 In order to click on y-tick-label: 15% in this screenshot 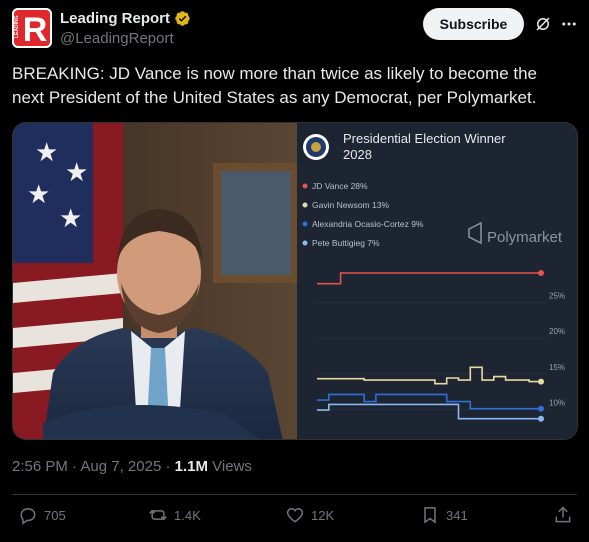, I will do `click(557, 367)`.